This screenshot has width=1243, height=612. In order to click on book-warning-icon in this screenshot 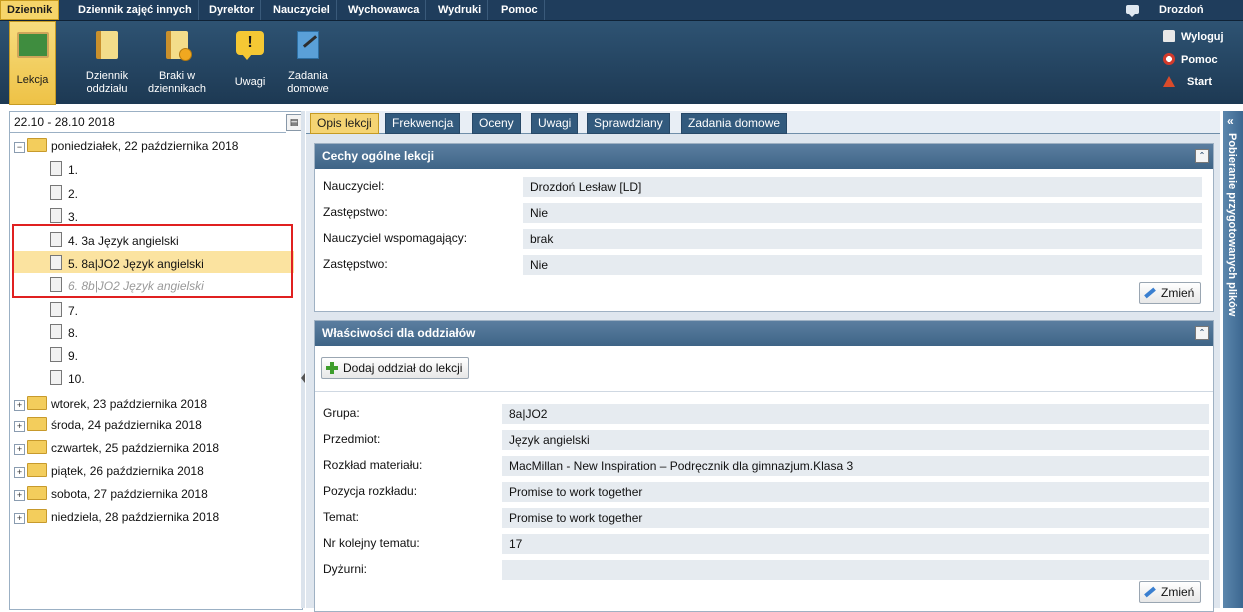, I will do `click(179, 46)`.